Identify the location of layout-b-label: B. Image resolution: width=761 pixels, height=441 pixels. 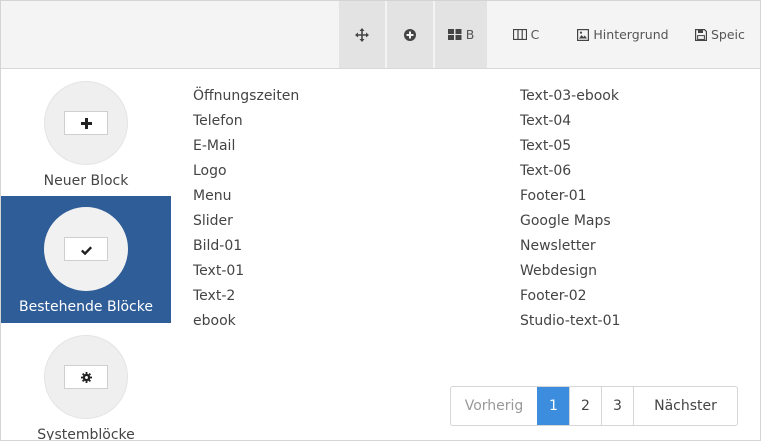
(470, 34).